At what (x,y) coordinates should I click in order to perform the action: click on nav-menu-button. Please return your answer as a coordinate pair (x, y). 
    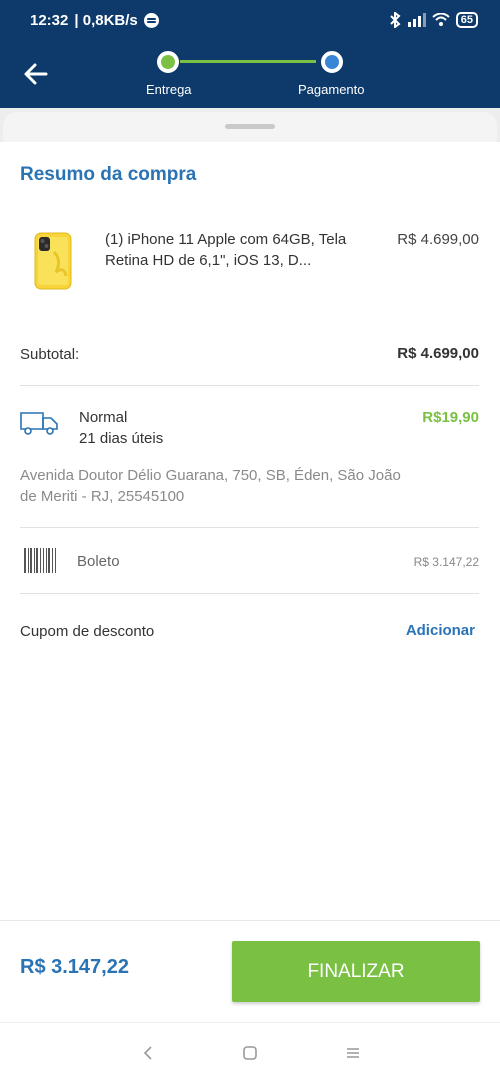
    Looking at the image, I should click on (353, 1053).